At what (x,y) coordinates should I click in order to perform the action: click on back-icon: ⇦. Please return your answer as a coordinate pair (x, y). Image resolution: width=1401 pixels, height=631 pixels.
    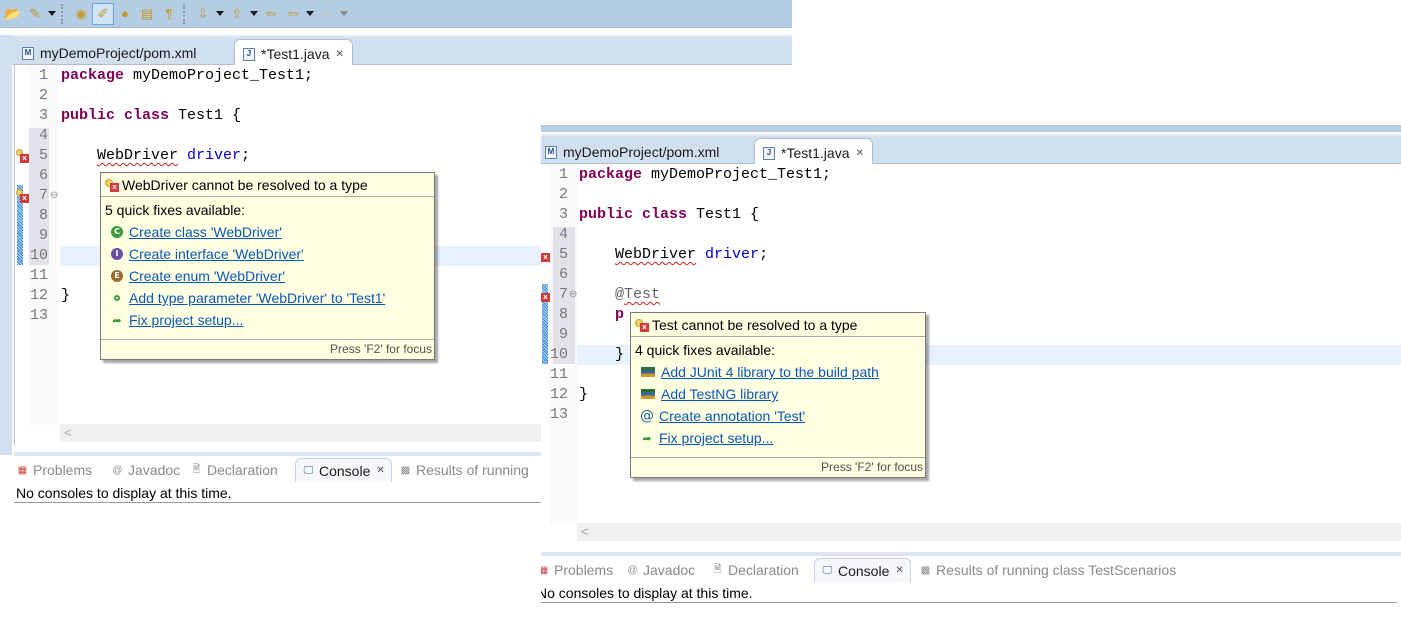
    Looking at the image, I should click on (293, 14).